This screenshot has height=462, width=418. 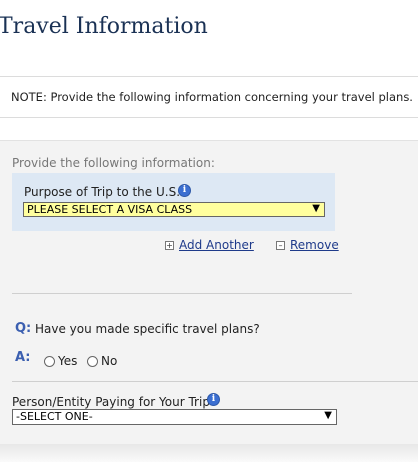 I want to click on panel-bottom-shadow, so click(x=209, y=453).